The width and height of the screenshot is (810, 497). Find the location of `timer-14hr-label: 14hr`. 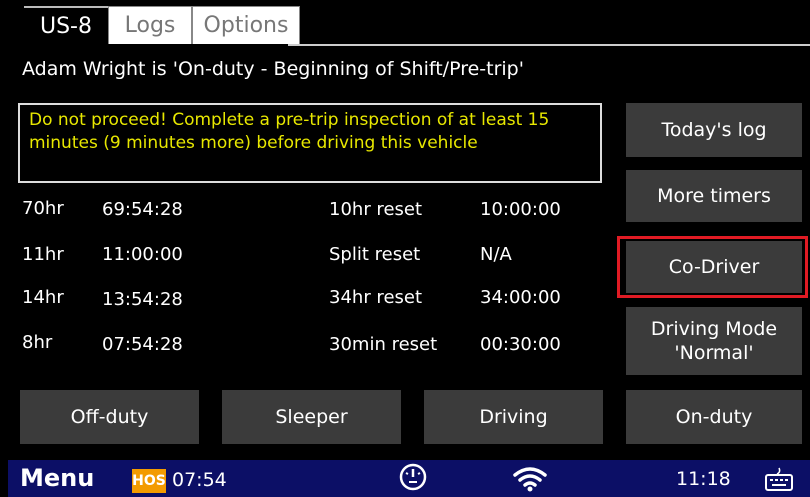

timer-14hr-label: 14hr is located at coordinates (43, 297).